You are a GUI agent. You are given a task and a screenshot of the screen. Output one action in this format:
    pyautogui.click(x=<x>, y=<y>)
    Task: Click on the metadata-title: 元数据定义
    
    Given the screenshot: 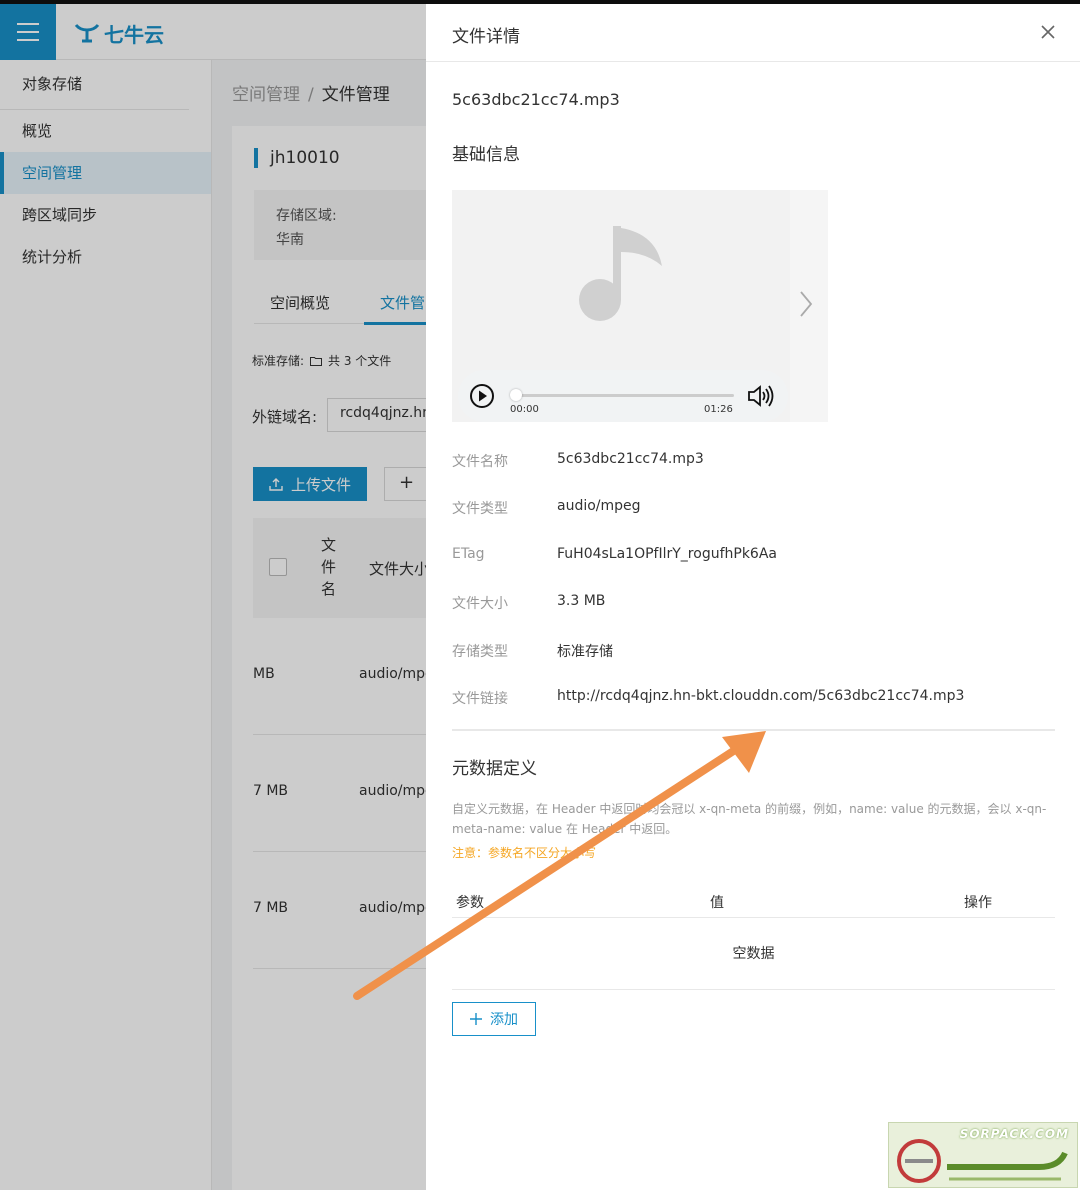 What is the action you would take?
    pyautogui.click(x=494, y=769)
    